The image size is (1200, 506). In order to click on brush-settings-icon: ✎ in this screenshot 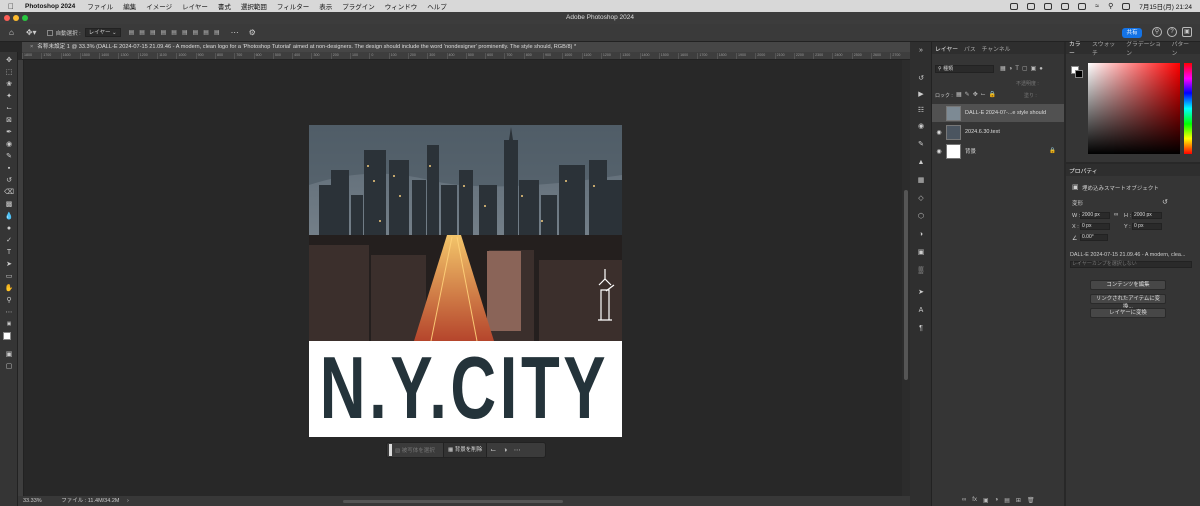, I will do `click(921, 145)`.